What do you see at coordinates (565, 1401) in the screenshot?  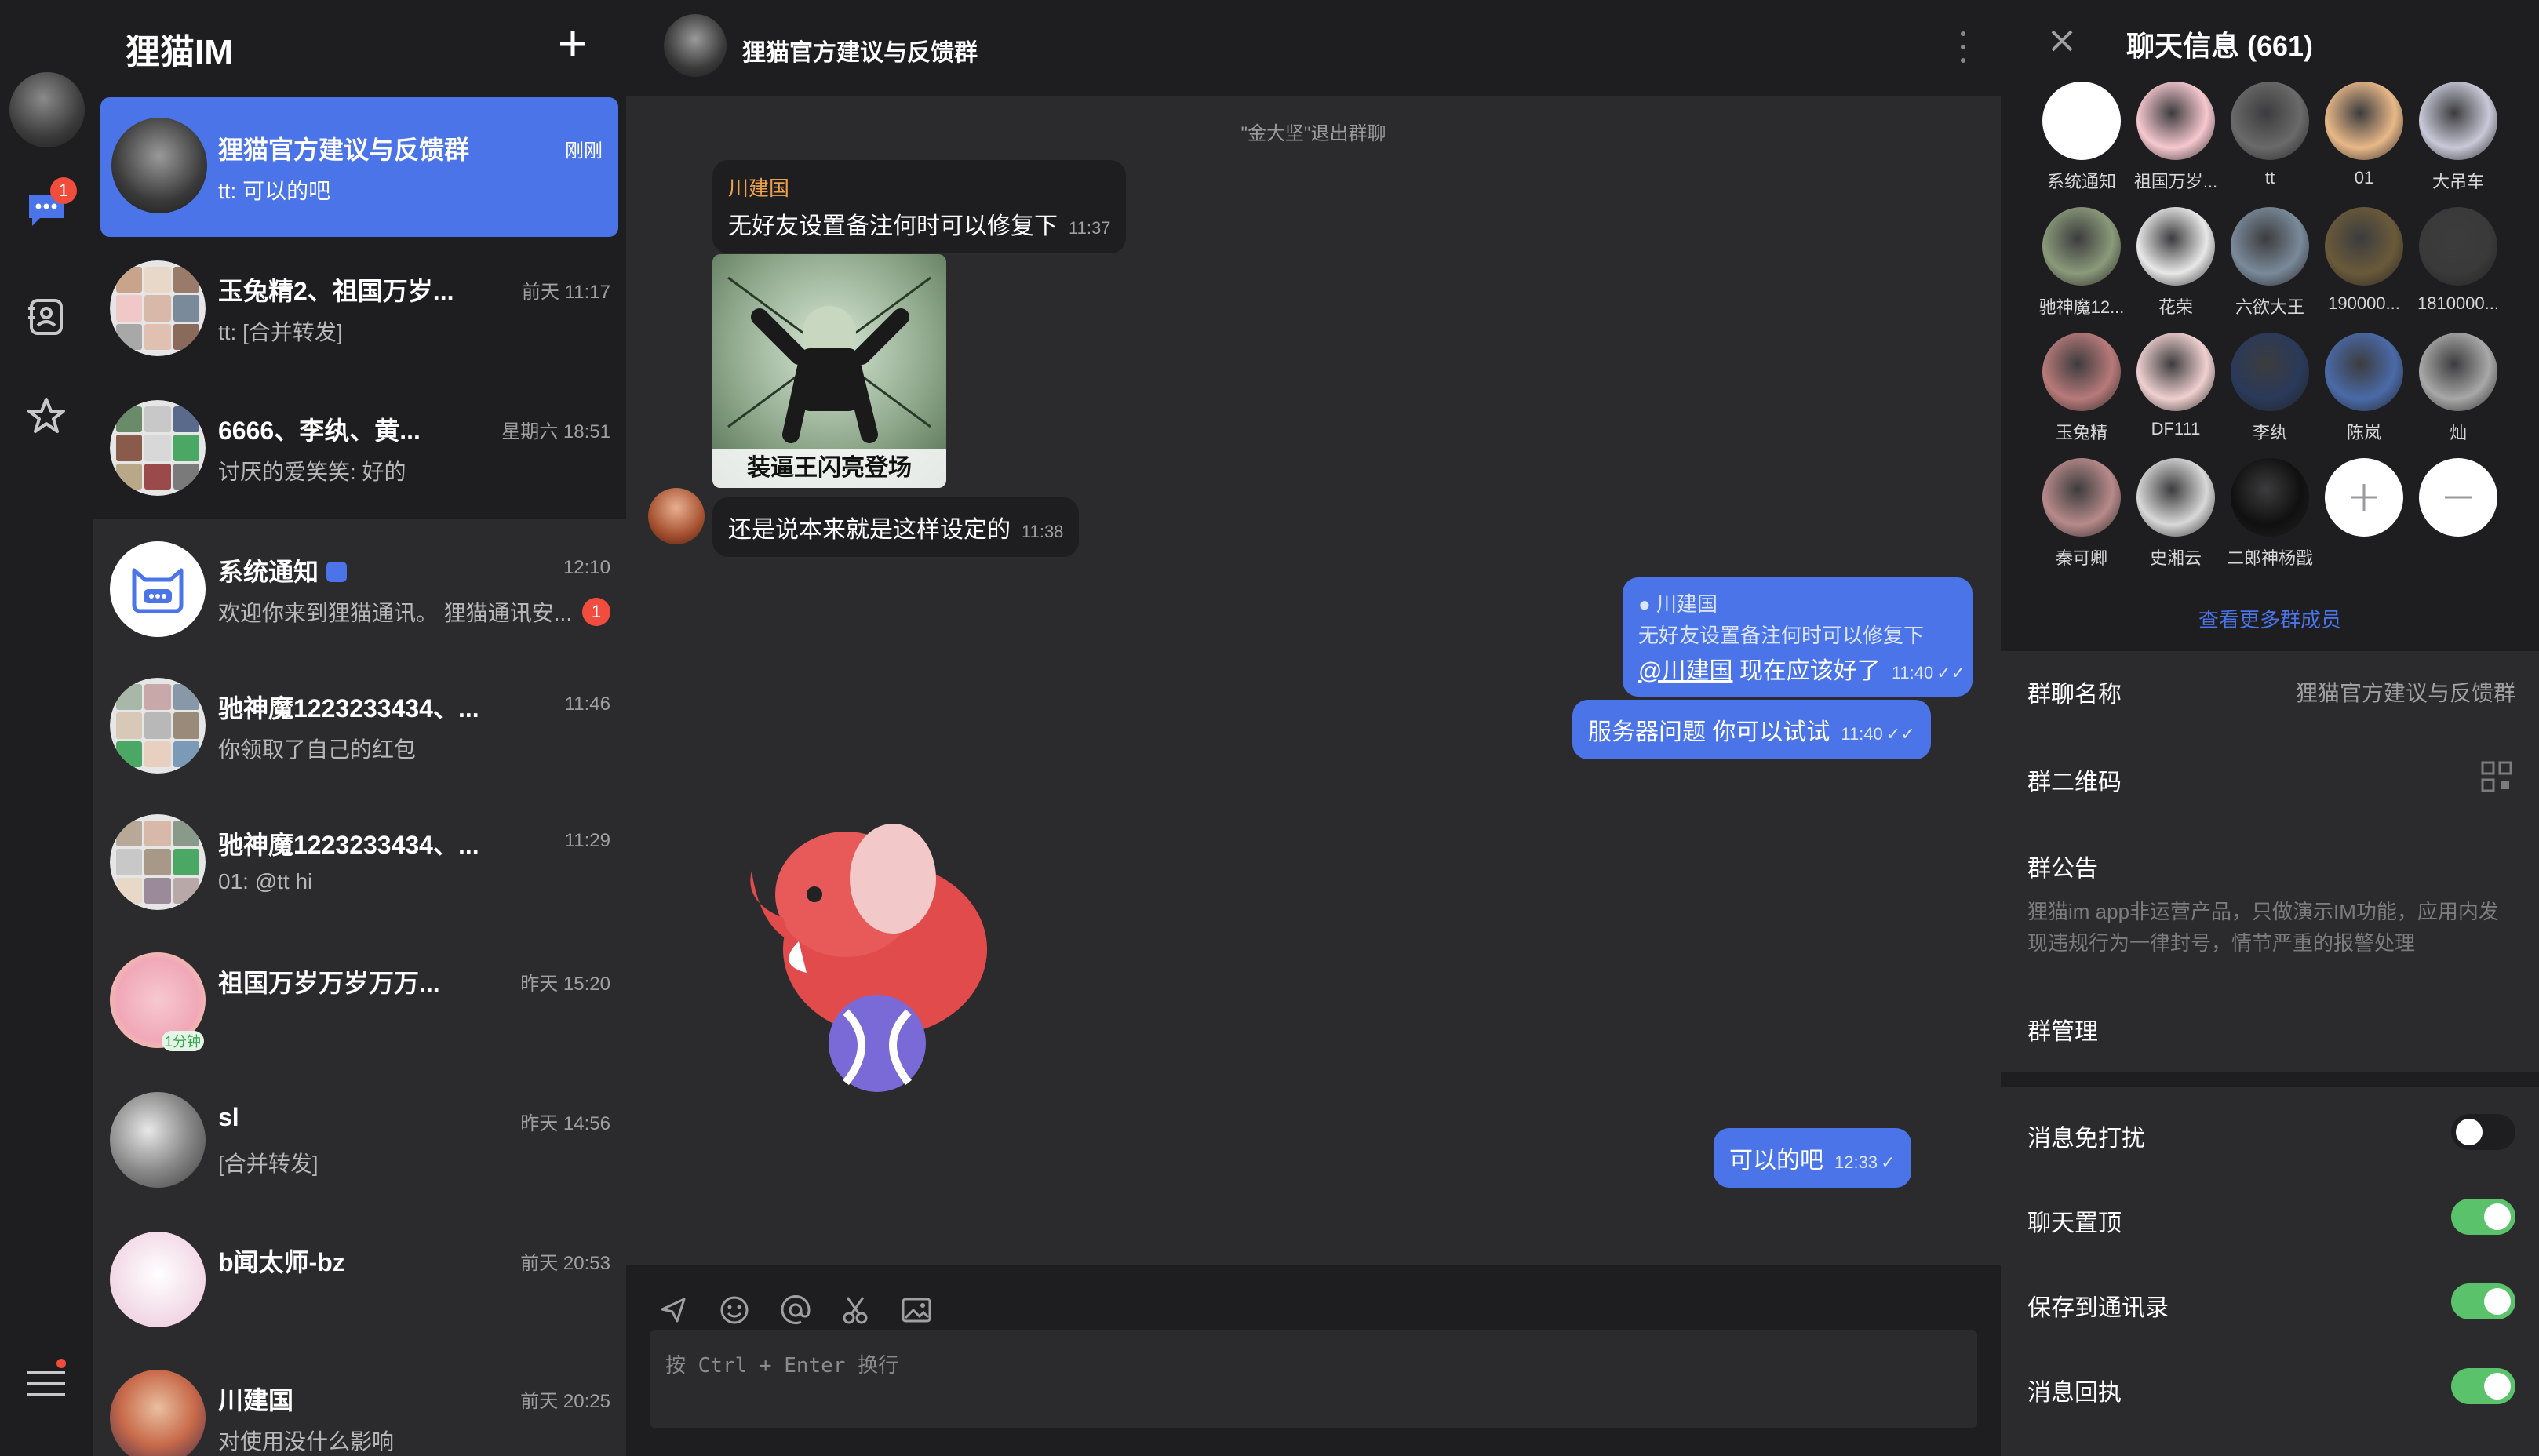 I see `chat-time: 前天 20:25` at bounding box center [565, 1401].